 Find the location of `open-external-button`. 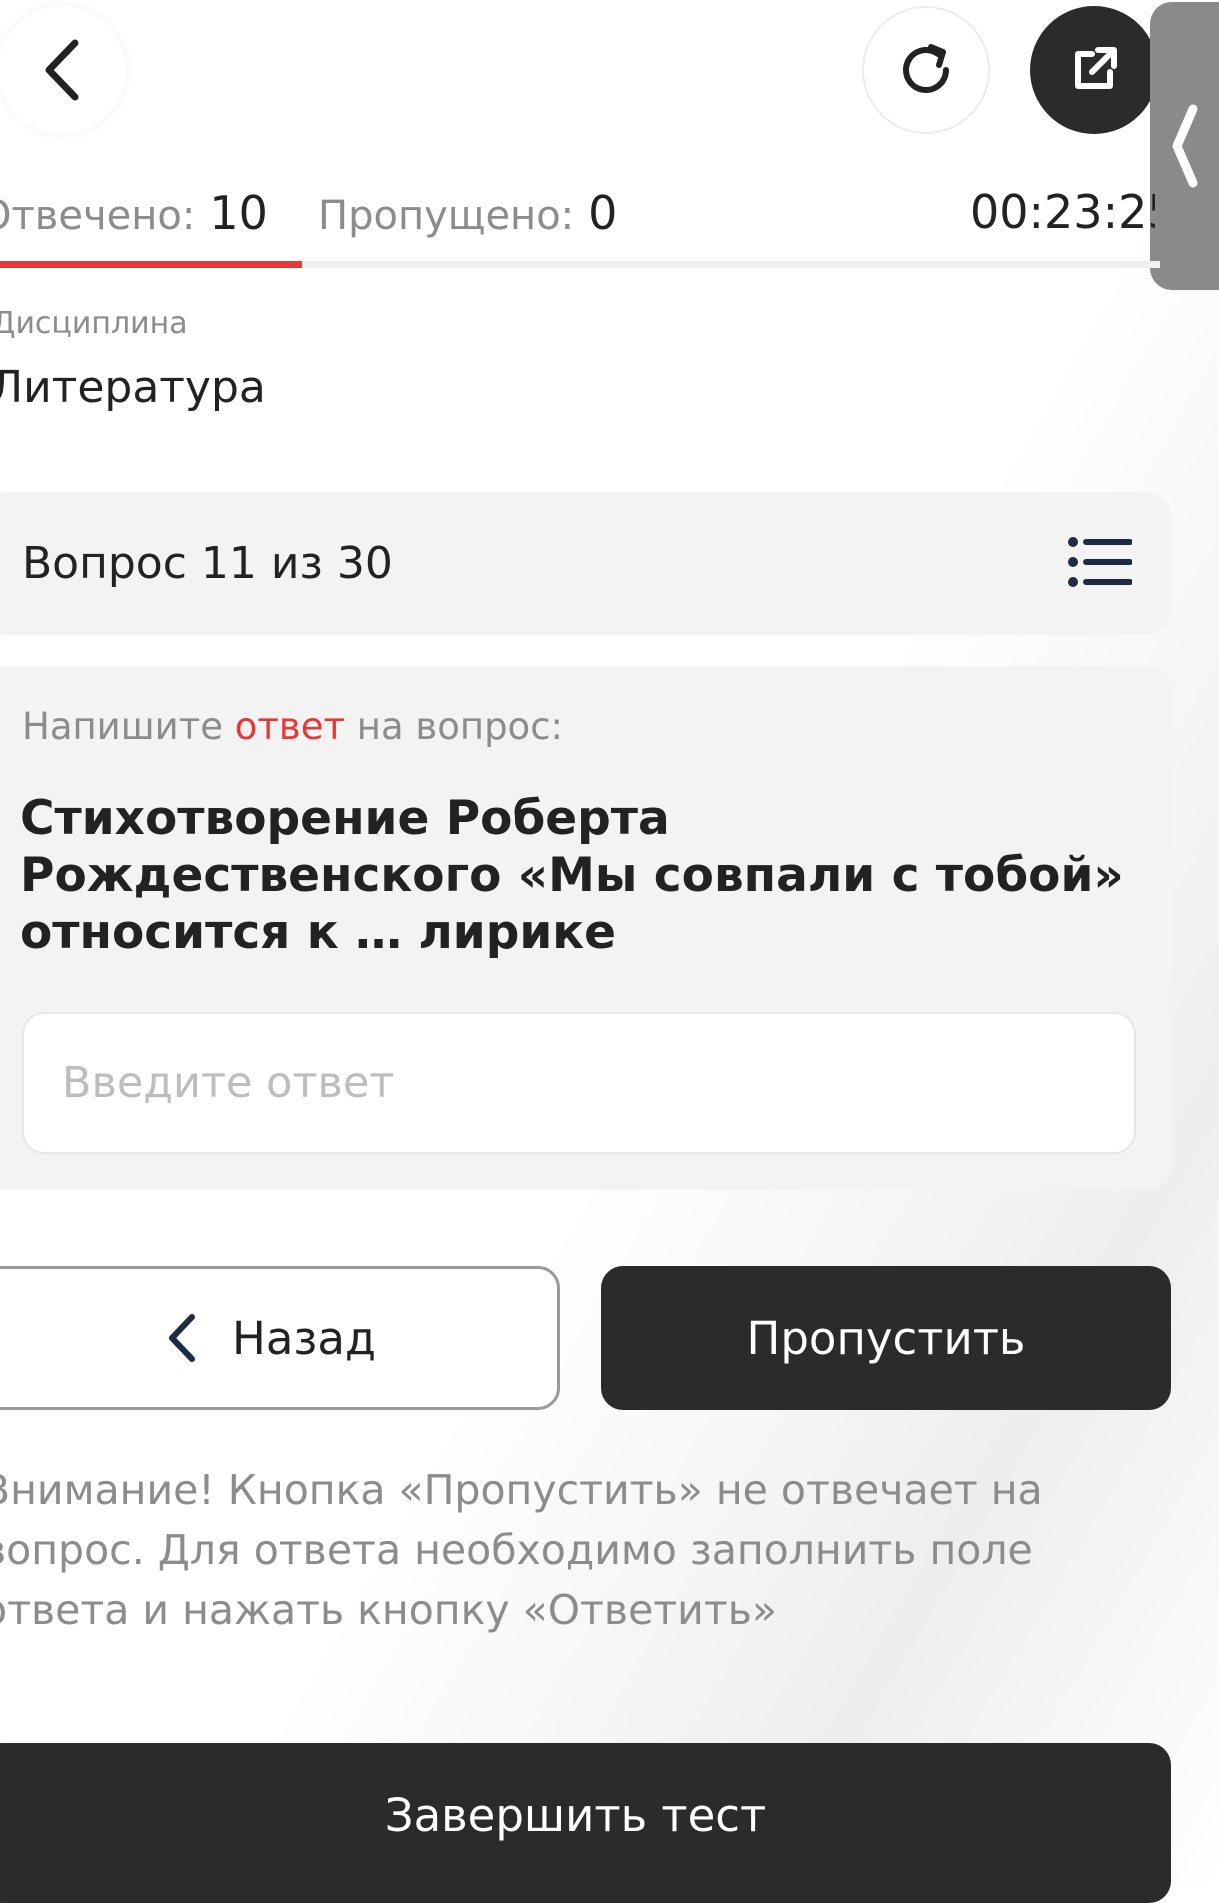

open-external-button is located at coordinates (1094, 70).